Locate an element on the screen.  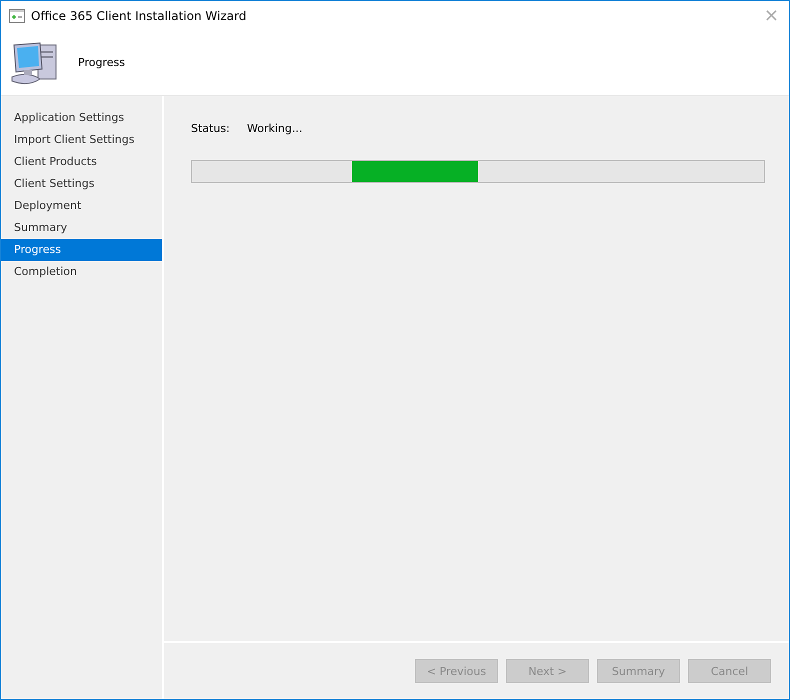
window-title: Office 365 Client Installation Wizard is located at coordinates (138, 15).